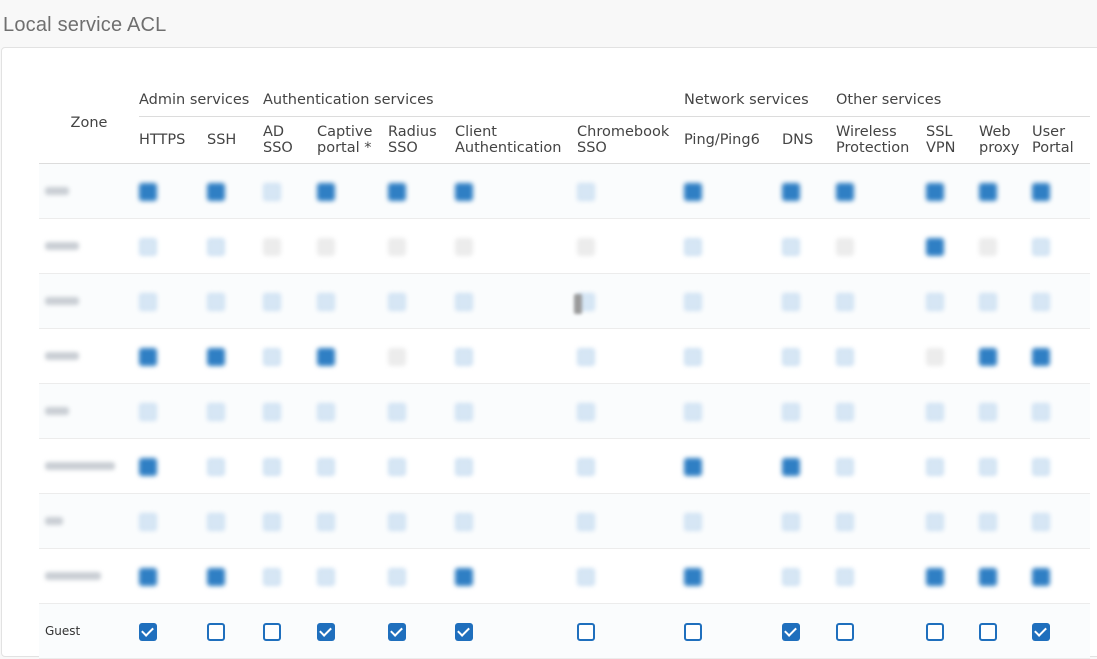  Describe the element at coordinates (194, 100) in the screenshot. I see `group-header-label: Admin services` at that location.